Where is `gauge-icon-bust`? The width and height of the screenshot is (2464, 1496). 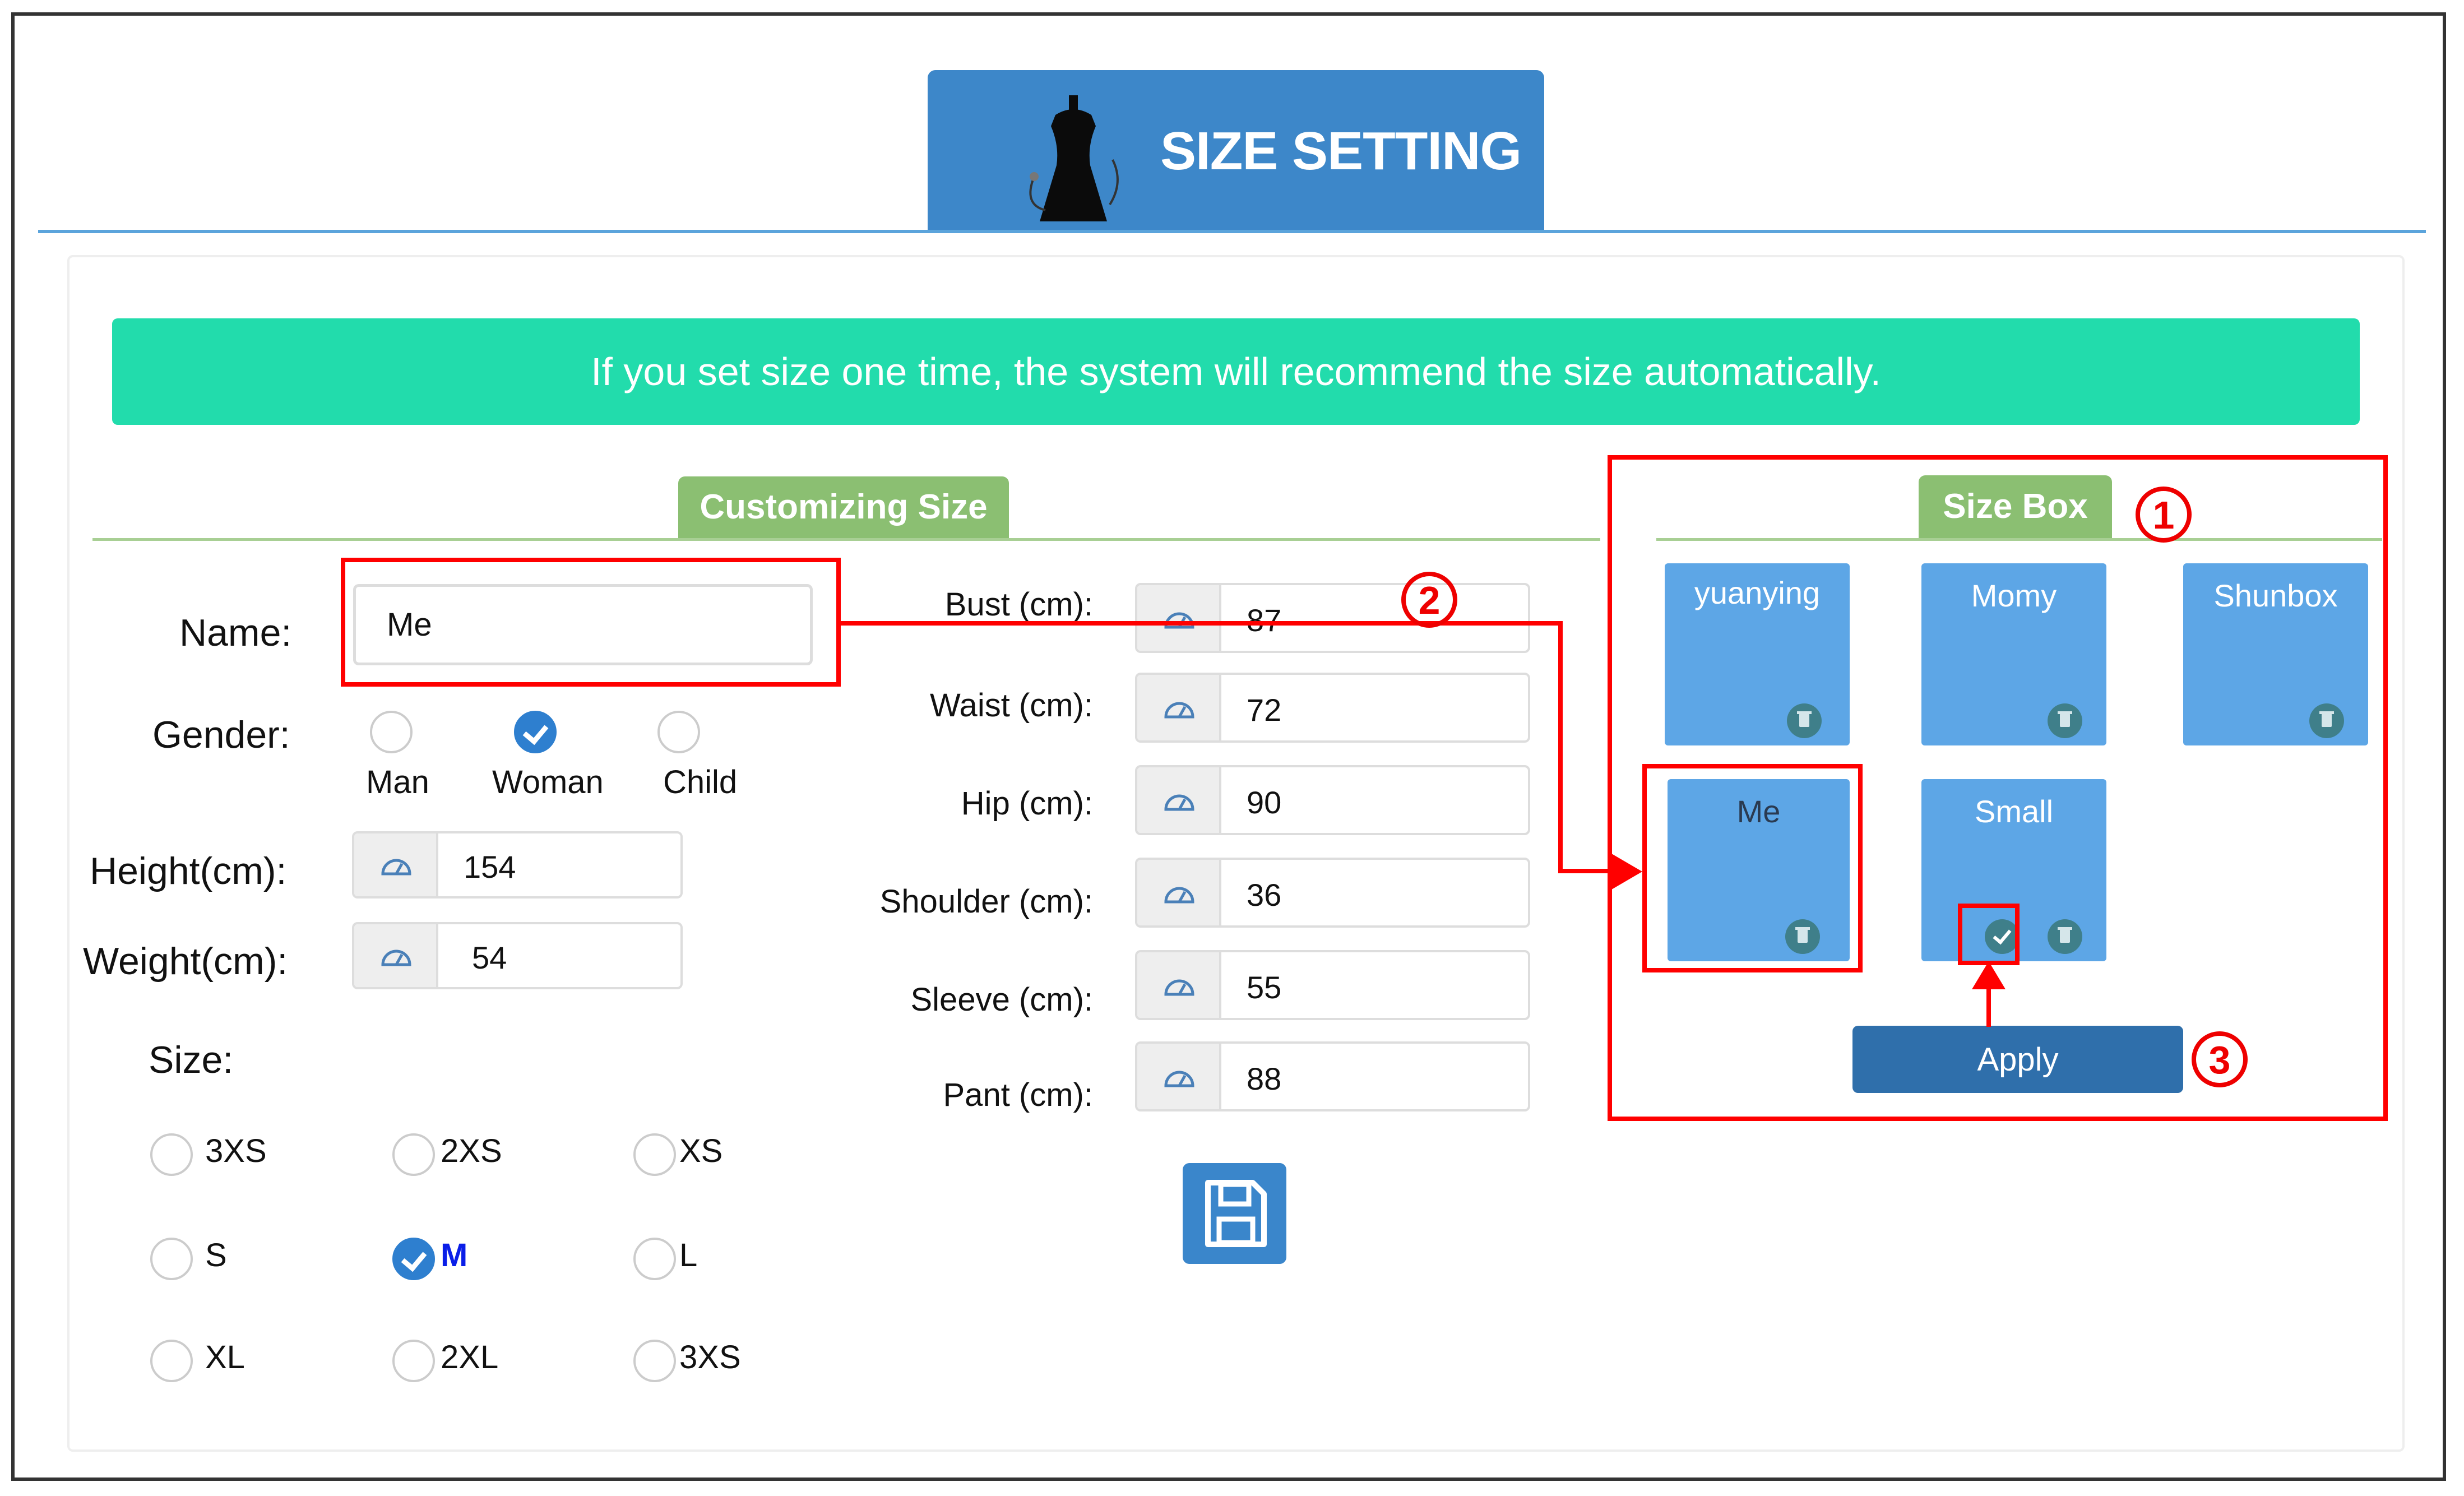 gauge-icon-bust is located at coordinates (1179, 618).